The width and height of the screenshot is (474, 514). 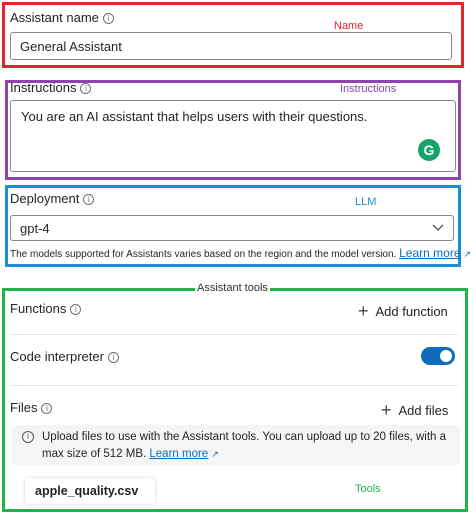 I want to click on annotation-instructions: Instructions, so click(x=368, y=89).